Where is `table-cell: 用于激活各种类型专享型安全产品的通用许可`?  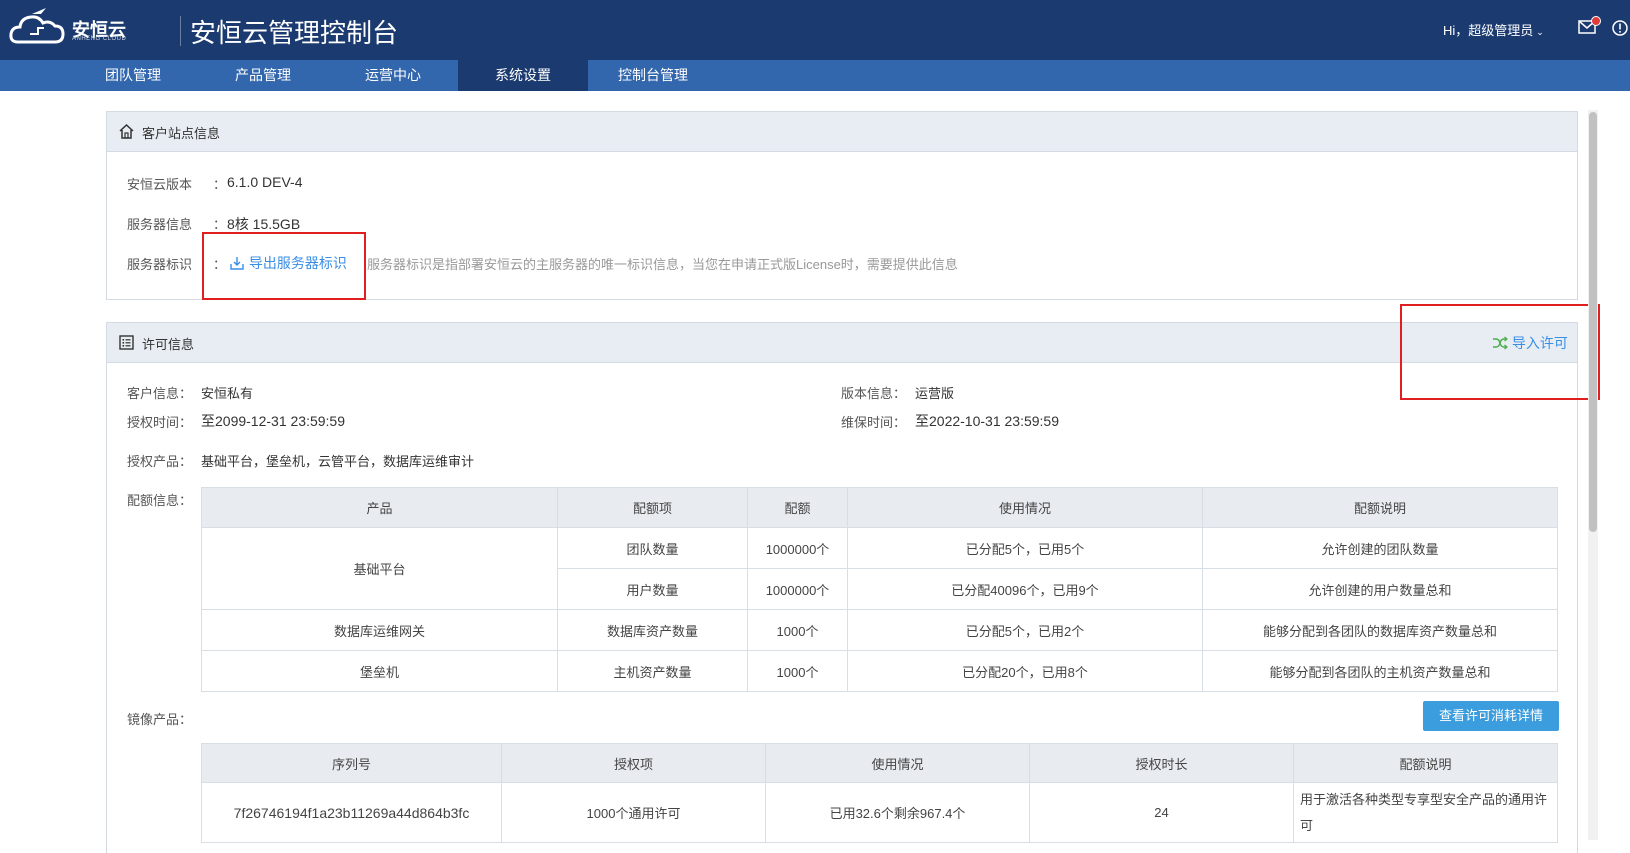 table-cell: 用于激活各种类型专享型安全产品的通用许可 is located at coordinates (1425, 812).